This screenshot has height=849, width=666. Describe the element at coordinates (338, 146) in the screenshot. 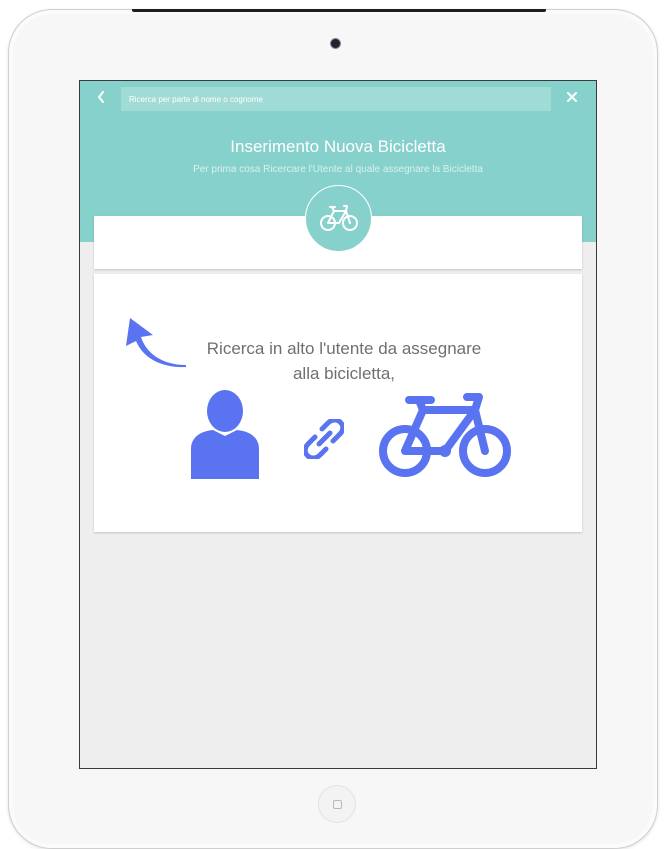

I see `page-title: Inserimento Nuova Bicicletta` at that location.